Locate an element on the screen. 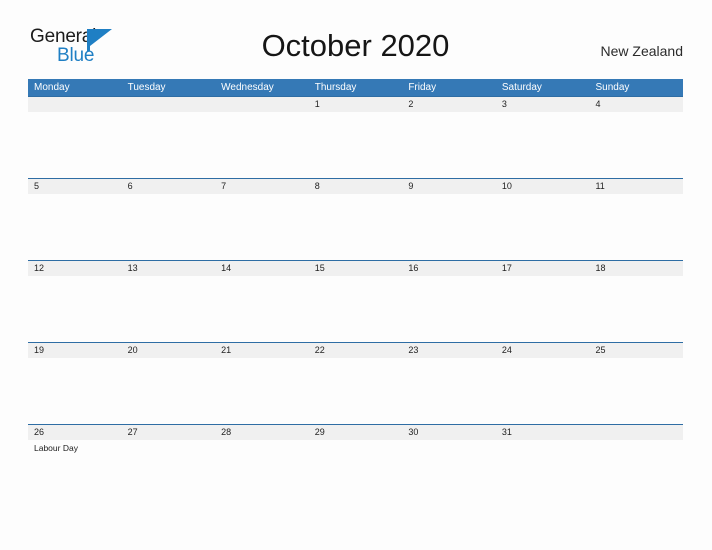  day-number: 7 is located at coordinates (262, 186).